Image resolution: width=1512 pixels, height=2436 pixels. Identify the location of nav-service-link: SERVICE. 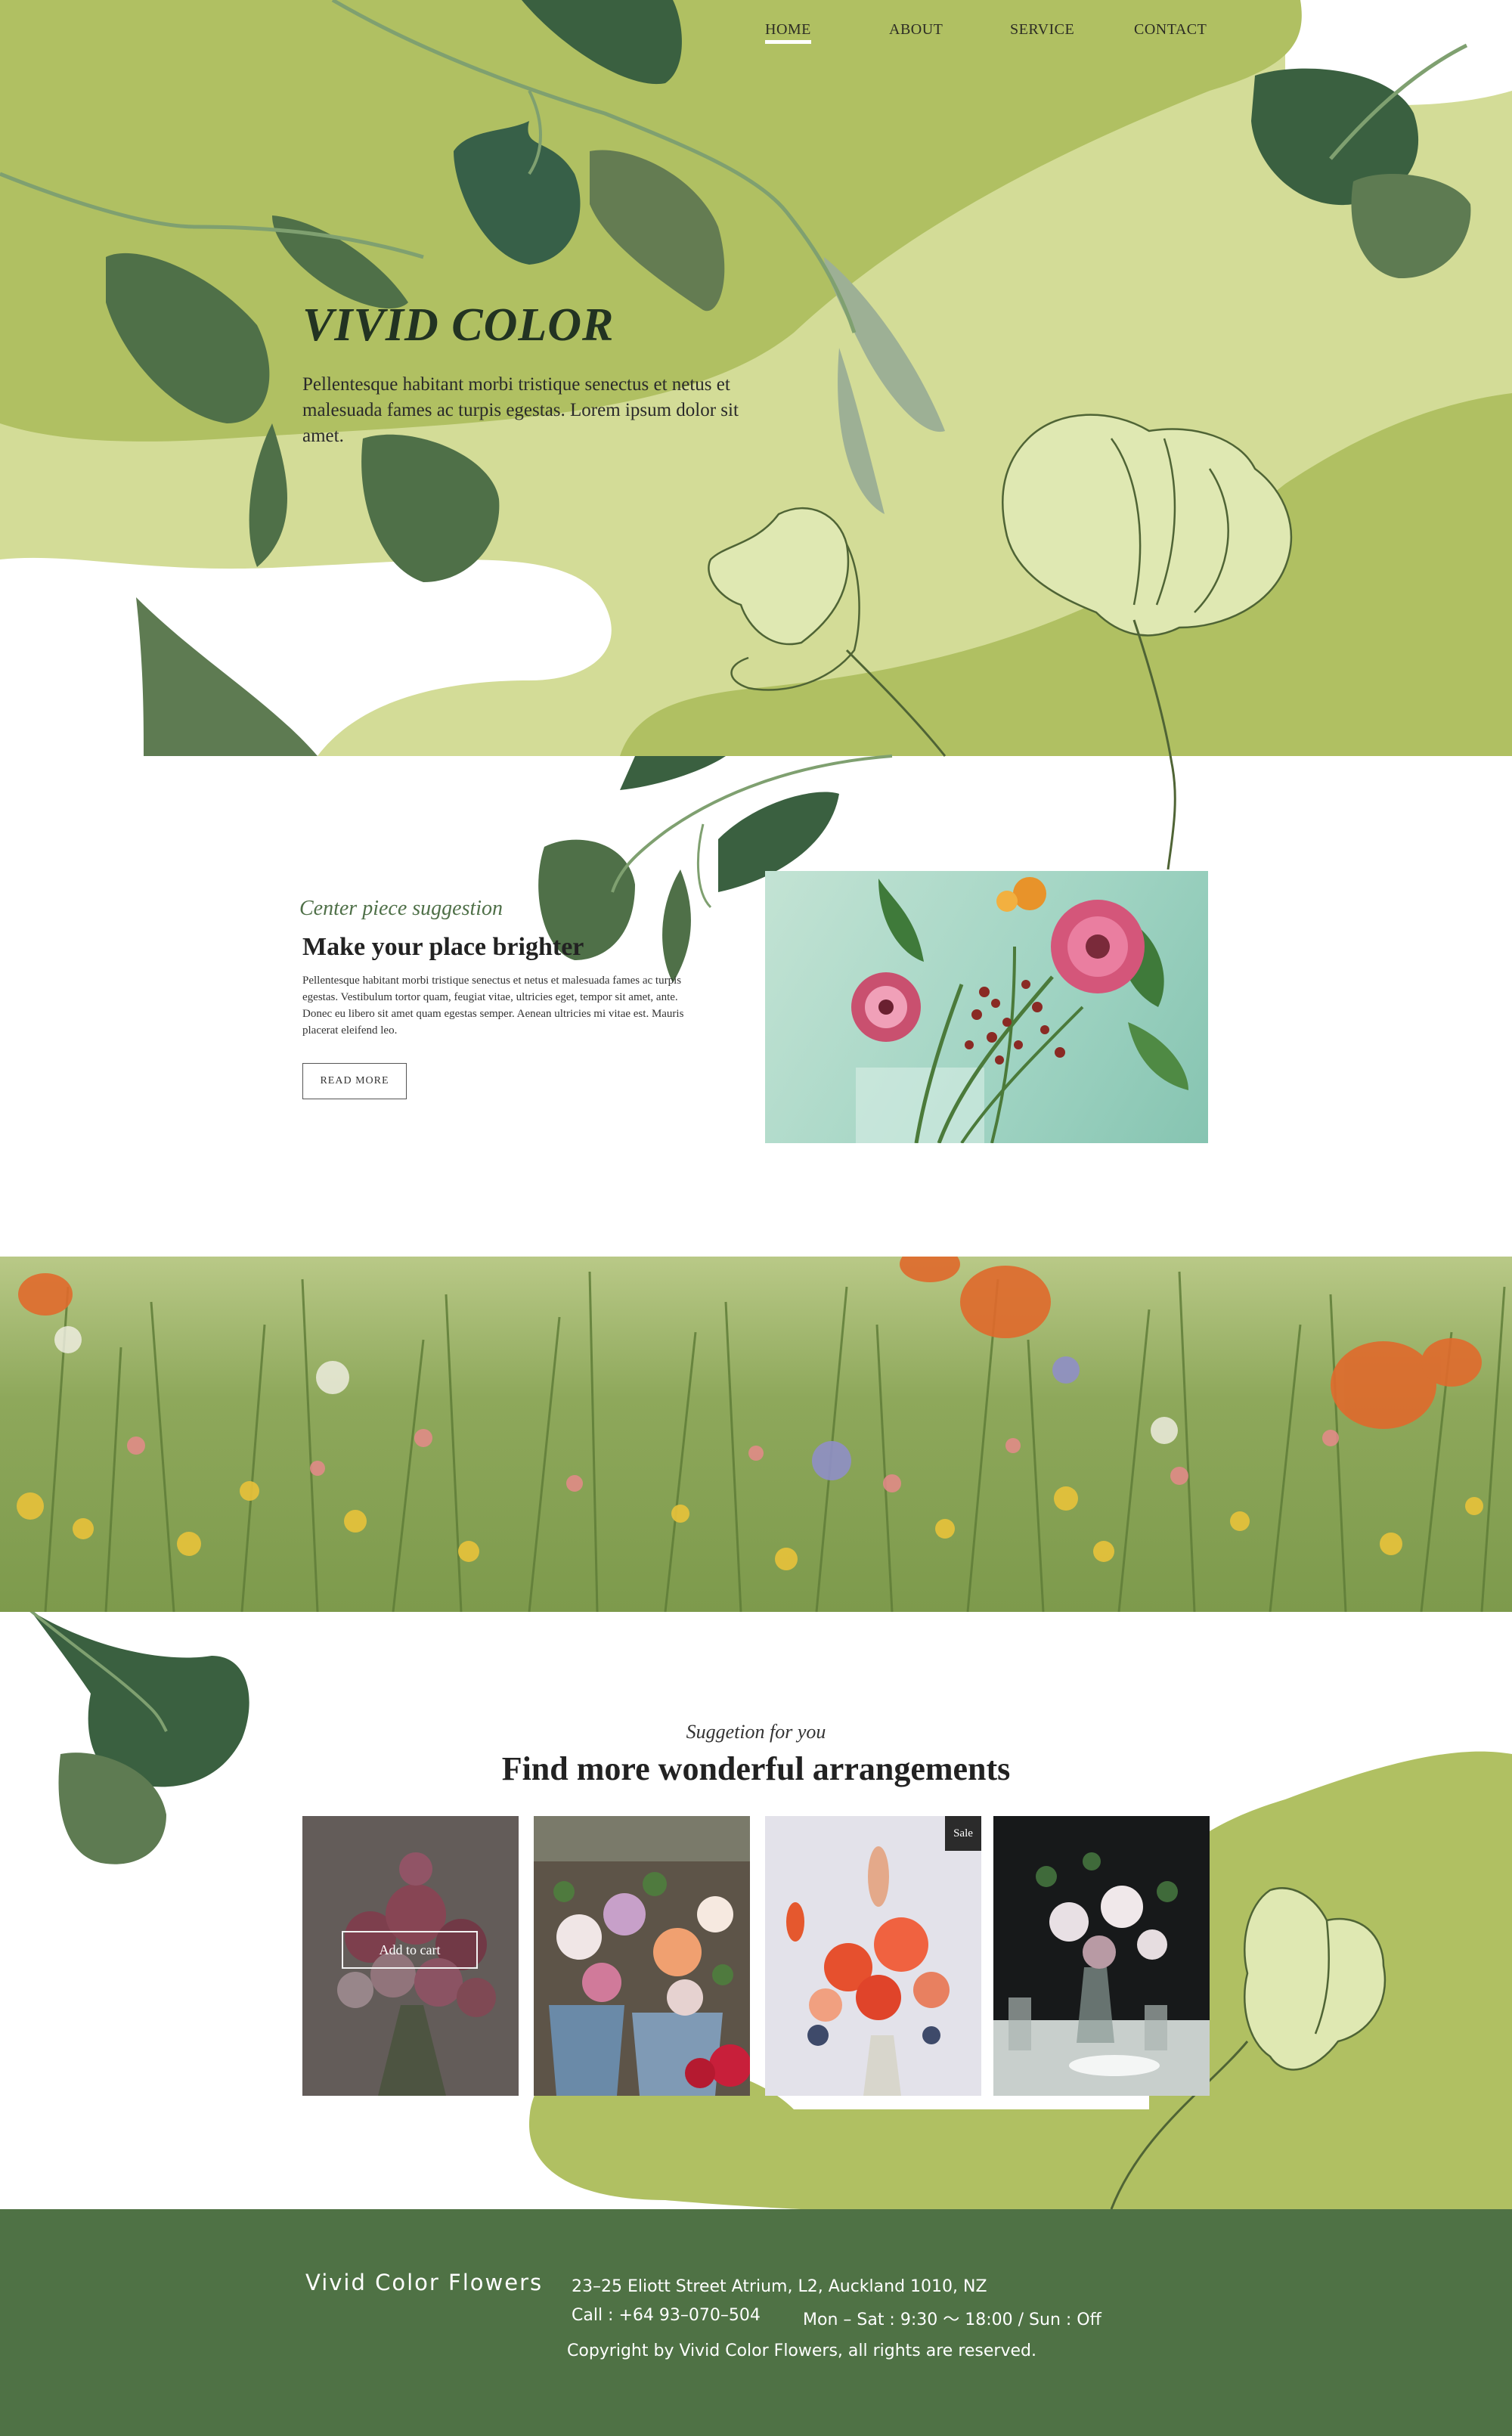
(1042, 30).